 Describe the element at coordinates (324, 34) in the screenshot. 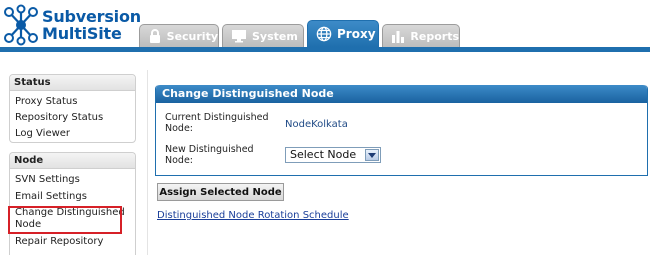

I see `globe-icon` at that location.